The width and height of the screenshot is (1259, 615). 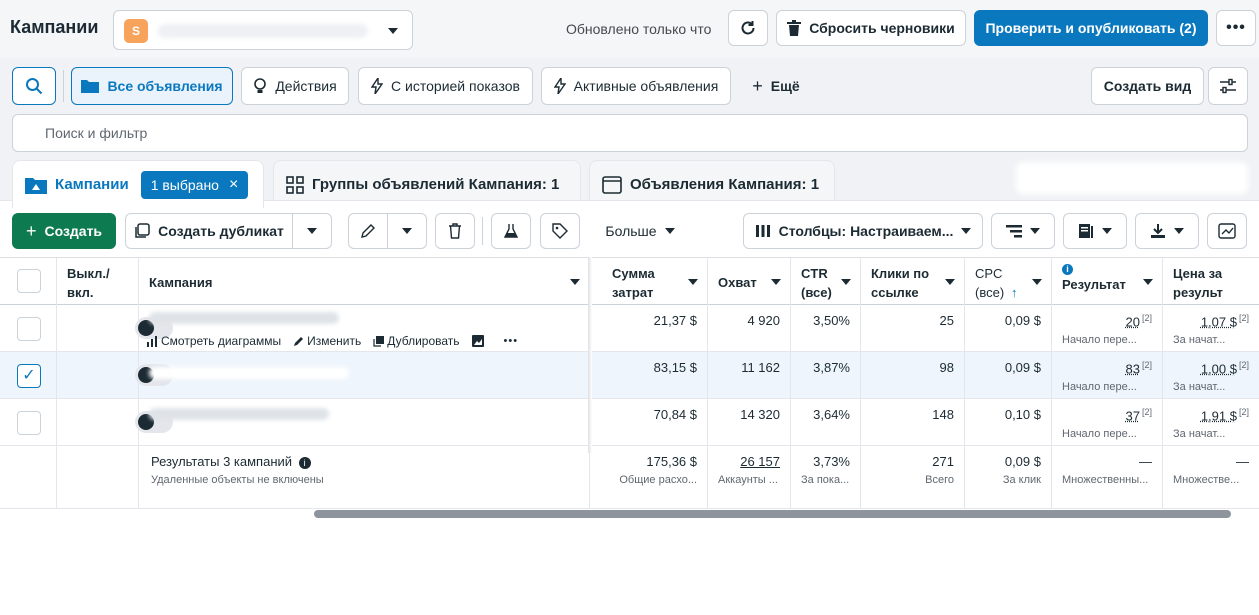 I want to click on duplicate-button: Создать дубликат, so click(x=209, y=231).